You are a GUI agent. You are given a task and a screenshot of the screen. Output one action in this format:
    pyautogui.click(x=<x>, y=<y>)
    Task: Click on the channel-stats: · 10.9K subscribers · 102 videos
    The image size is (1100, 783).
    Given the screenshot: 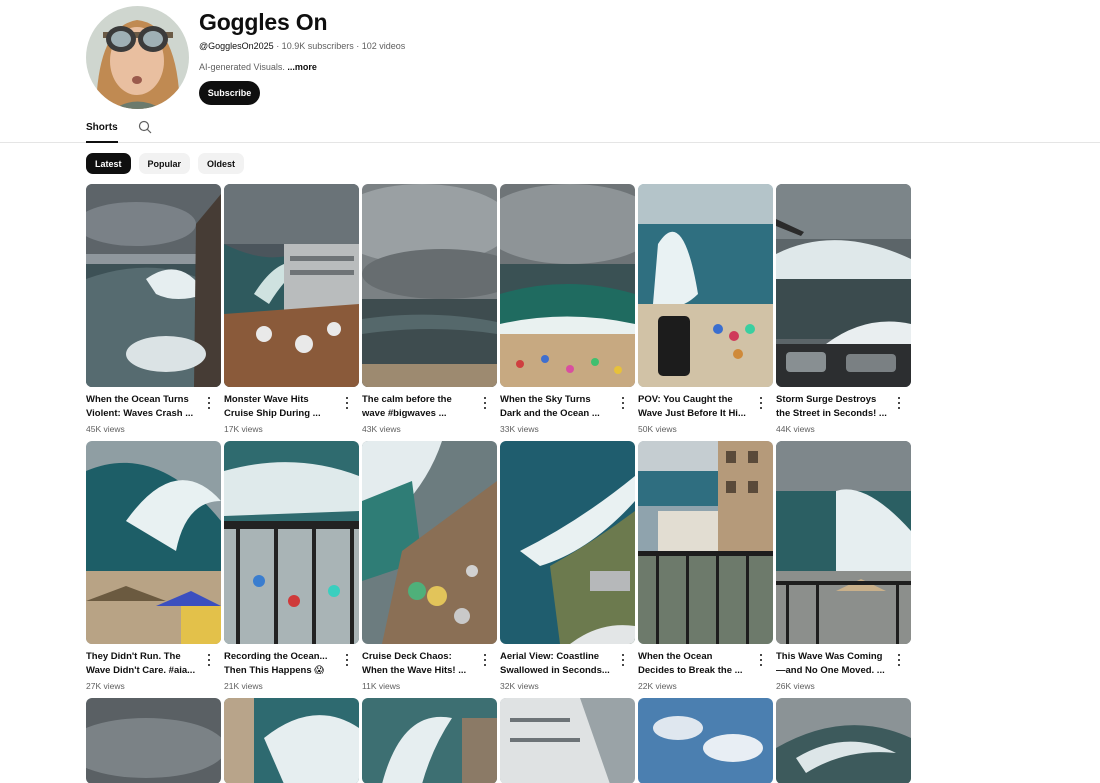 What is the action you would take?
    pyautogui.click(x=339, y=46)
    